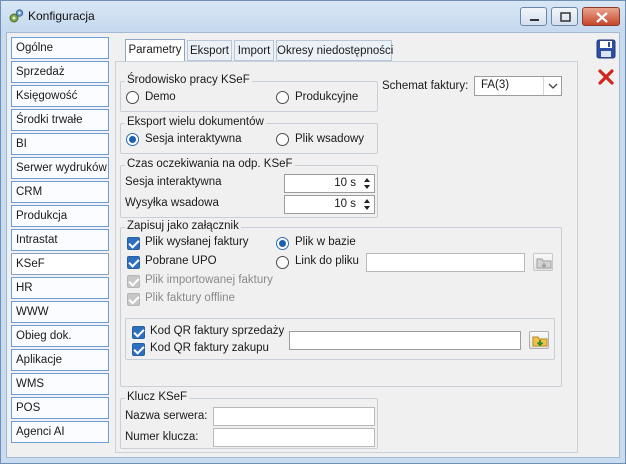  I want to click on key-number-label: Numer klucza:, so click(162, 437).